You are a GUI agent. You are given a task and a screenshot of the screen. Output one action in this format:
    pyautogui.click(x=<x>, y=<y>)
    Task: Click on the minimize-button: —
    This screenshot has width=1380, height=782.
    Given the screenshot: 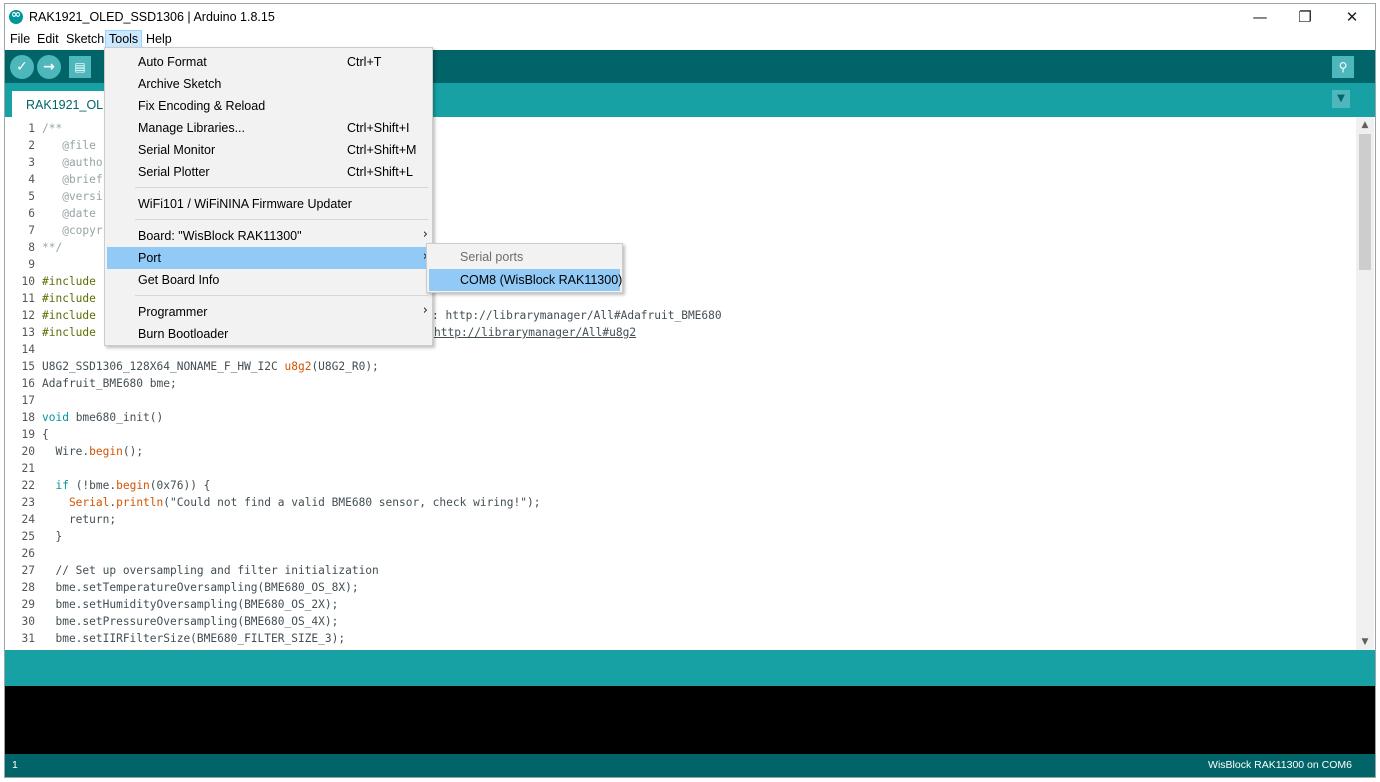 What is the action you would take?
    pyautogui.click(x=1260, y=17)
    